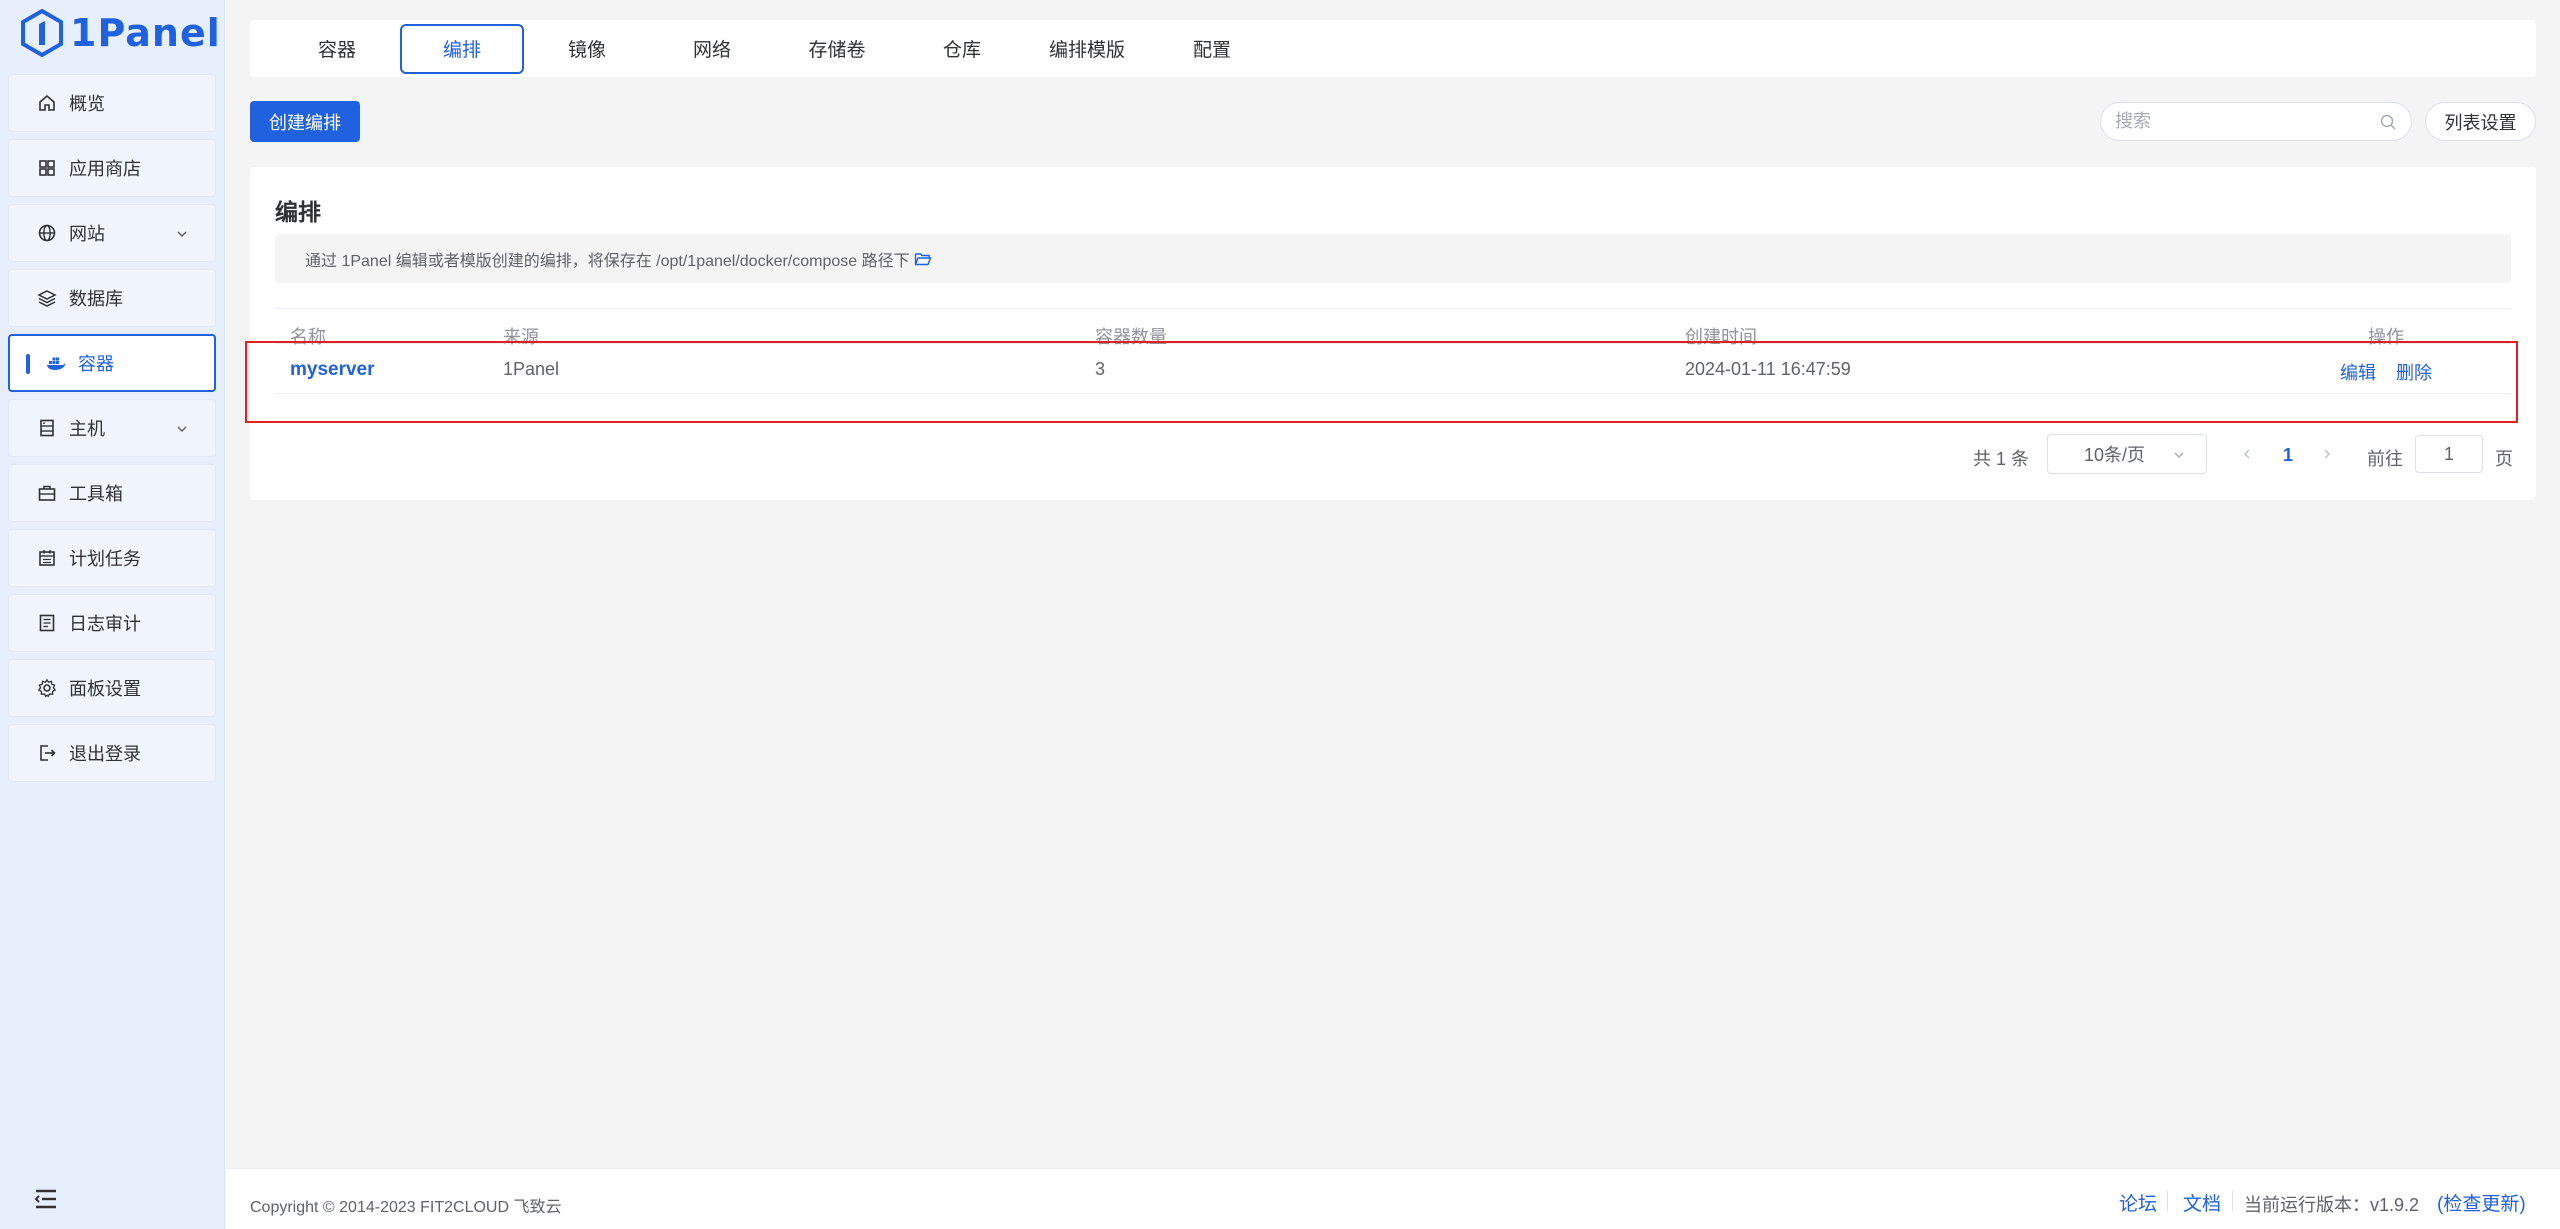 This screenshot has height=1229, width=2560. I want to click on gear-icon, so click(47, 688).